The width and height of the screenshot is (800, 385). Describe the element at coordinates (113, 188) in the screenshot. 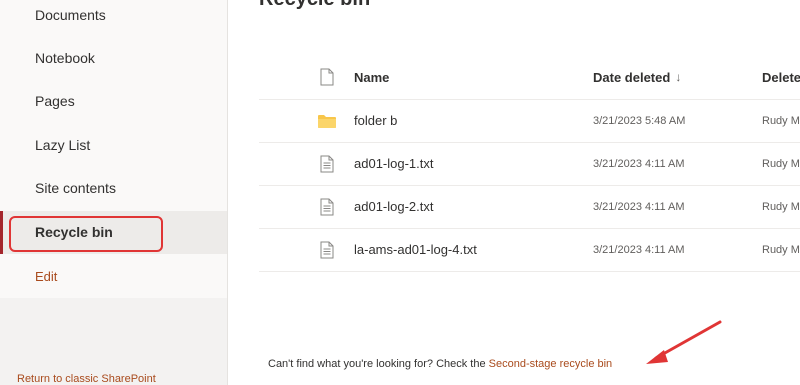

I see `nav-item-site-contents: Site contents` at that location.